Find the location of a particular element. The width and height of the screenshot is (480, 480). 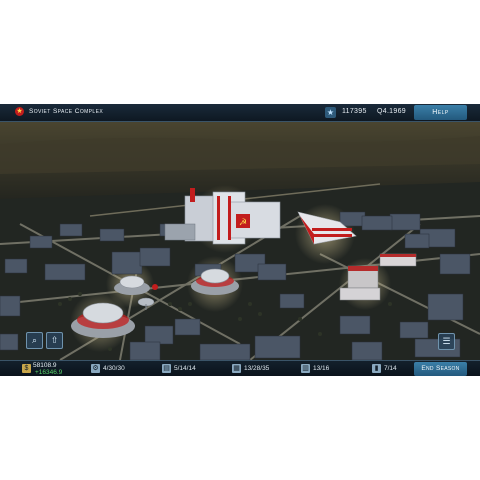

resource-housing: ▥ 13/16 is located at coordinates (315, 368).